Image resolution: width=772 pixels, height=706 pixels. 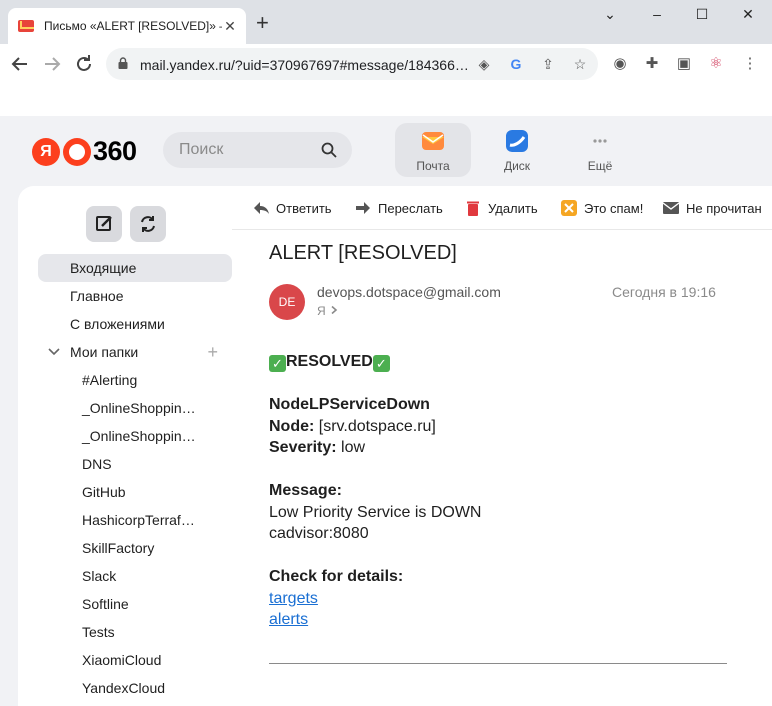 What do you see at coordinates (433, 141) in the screenshot?
I see `mail-icon` at bounding box center [433, 141].